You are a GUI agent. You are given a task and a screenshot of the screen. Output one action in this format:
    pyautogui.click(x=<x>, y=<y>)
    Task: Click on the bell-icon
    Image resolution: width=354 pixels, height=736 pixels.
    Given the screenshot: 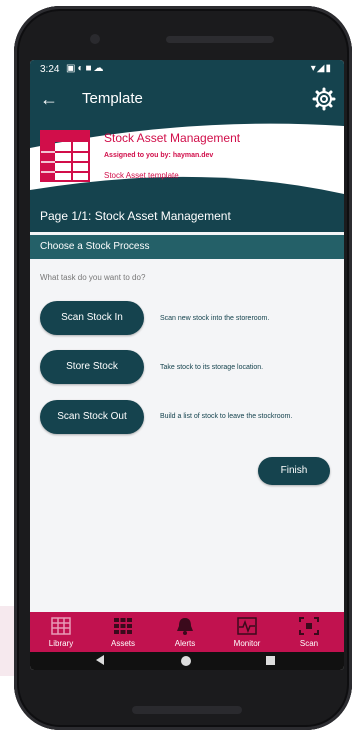 What is the action you would take?
    pyautogui.click(x=185, y=626)
    